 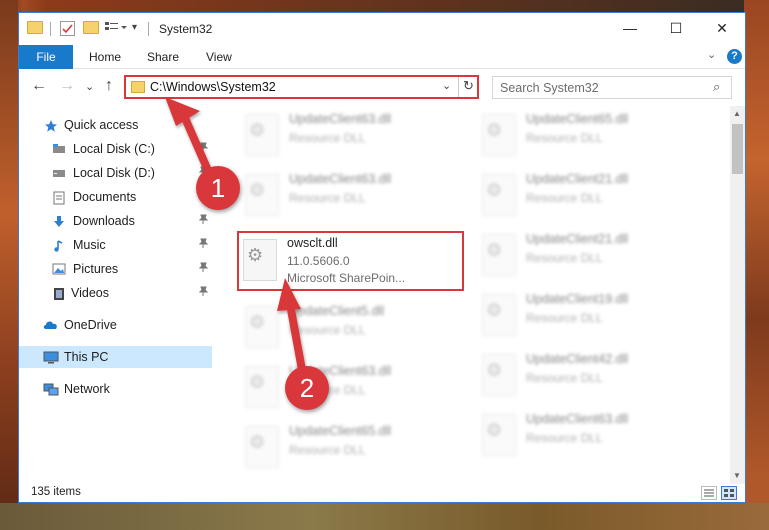 What do you see at coordinates (235, 235) in the screenshot?
I see `annotation-arrows` at bounding box center [235, 235].